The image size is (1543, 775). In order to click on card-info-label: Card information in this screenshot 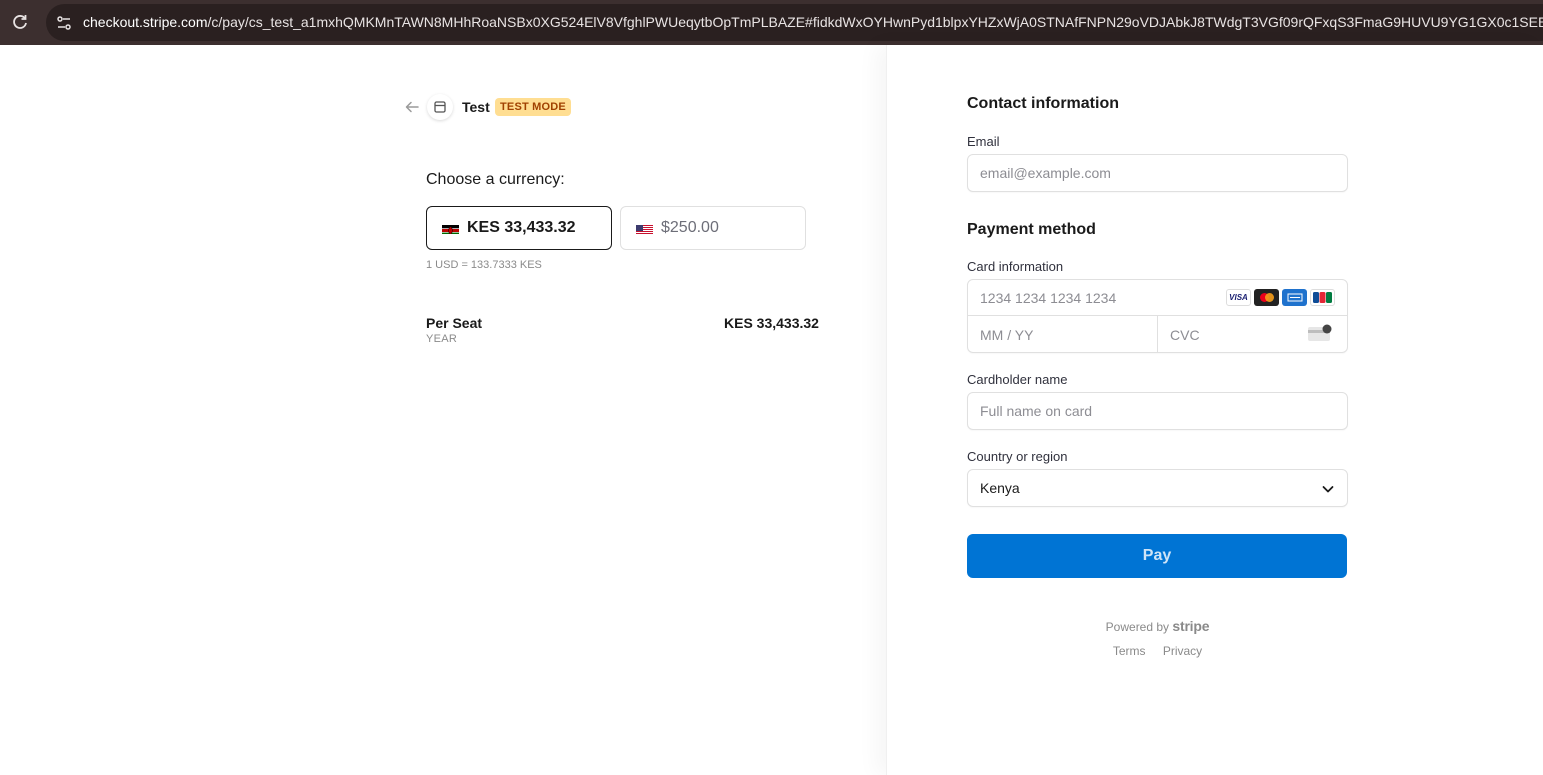, I will do `click(1015, 266)`.